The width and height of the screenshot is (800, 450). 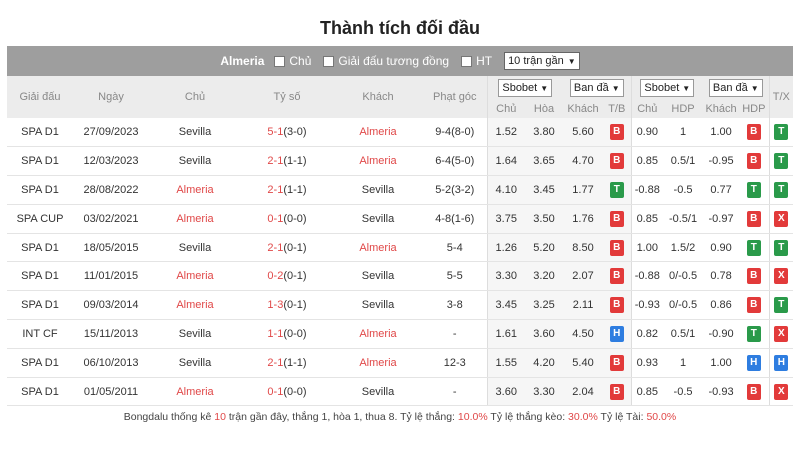 I want to click on odds-bookmaker-select: Sbobet ▼, so click(x=525, y=88).